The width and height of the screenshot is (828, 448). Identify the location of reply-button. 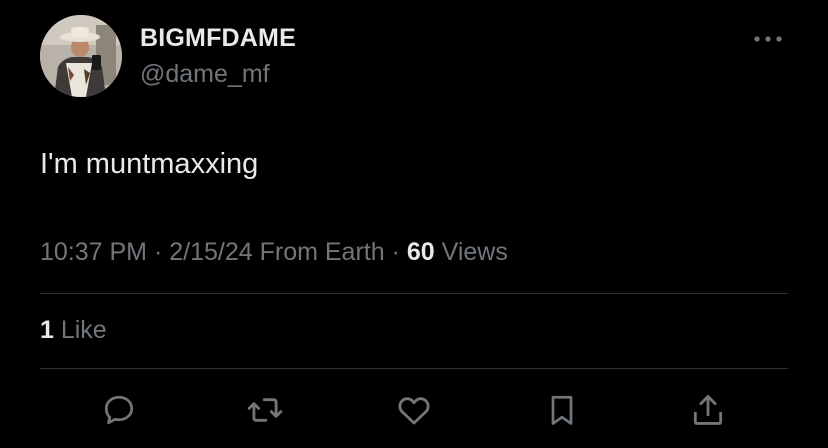
(119, 410).